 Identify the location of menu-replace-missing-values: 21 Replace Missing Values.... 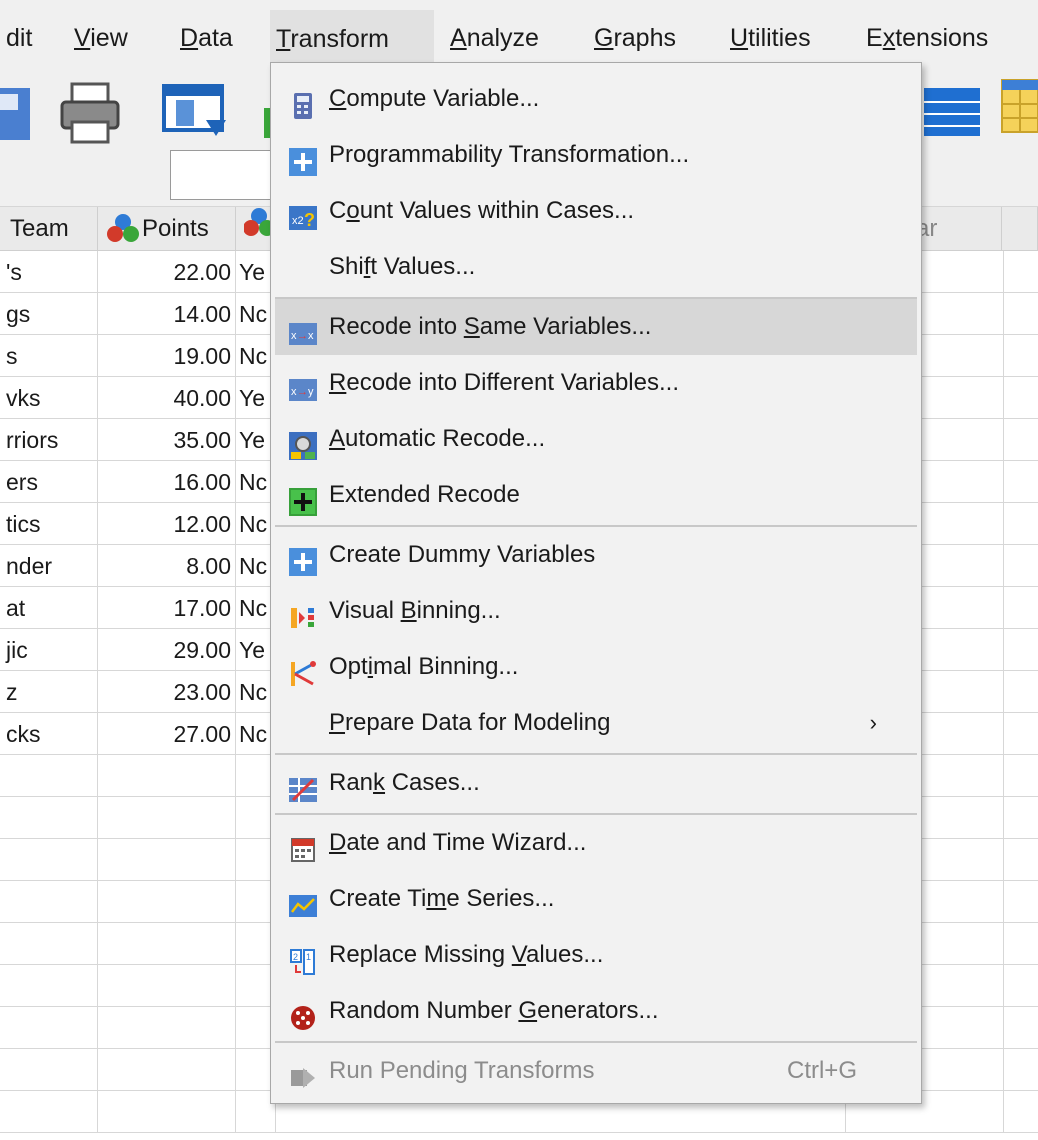
(596, 955).